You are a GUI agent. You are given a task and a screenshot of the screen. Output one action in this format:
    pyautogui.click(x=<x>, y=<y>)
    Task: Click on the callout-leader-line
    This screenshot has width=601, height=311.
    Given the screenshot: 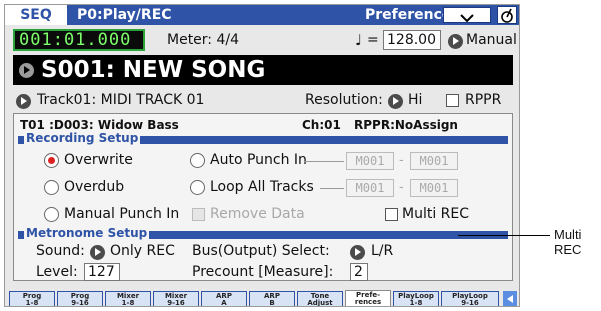 What is the action you would take?
    pyautogui.click(x=504, y=235)
    